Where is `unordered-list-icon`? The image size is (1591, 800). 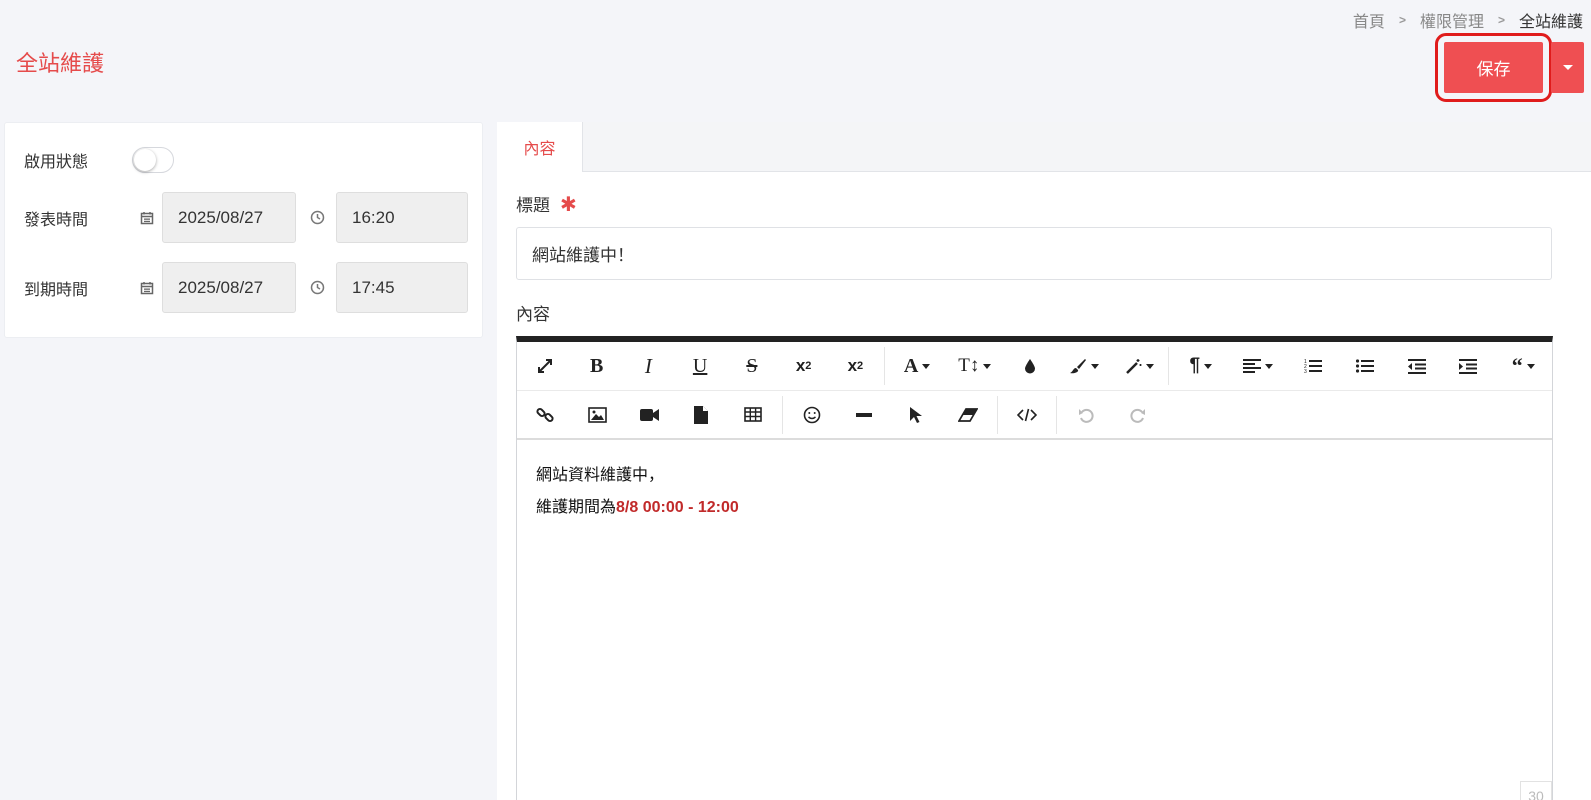 unordered-list-icon is located at coordinates (1365, 366).